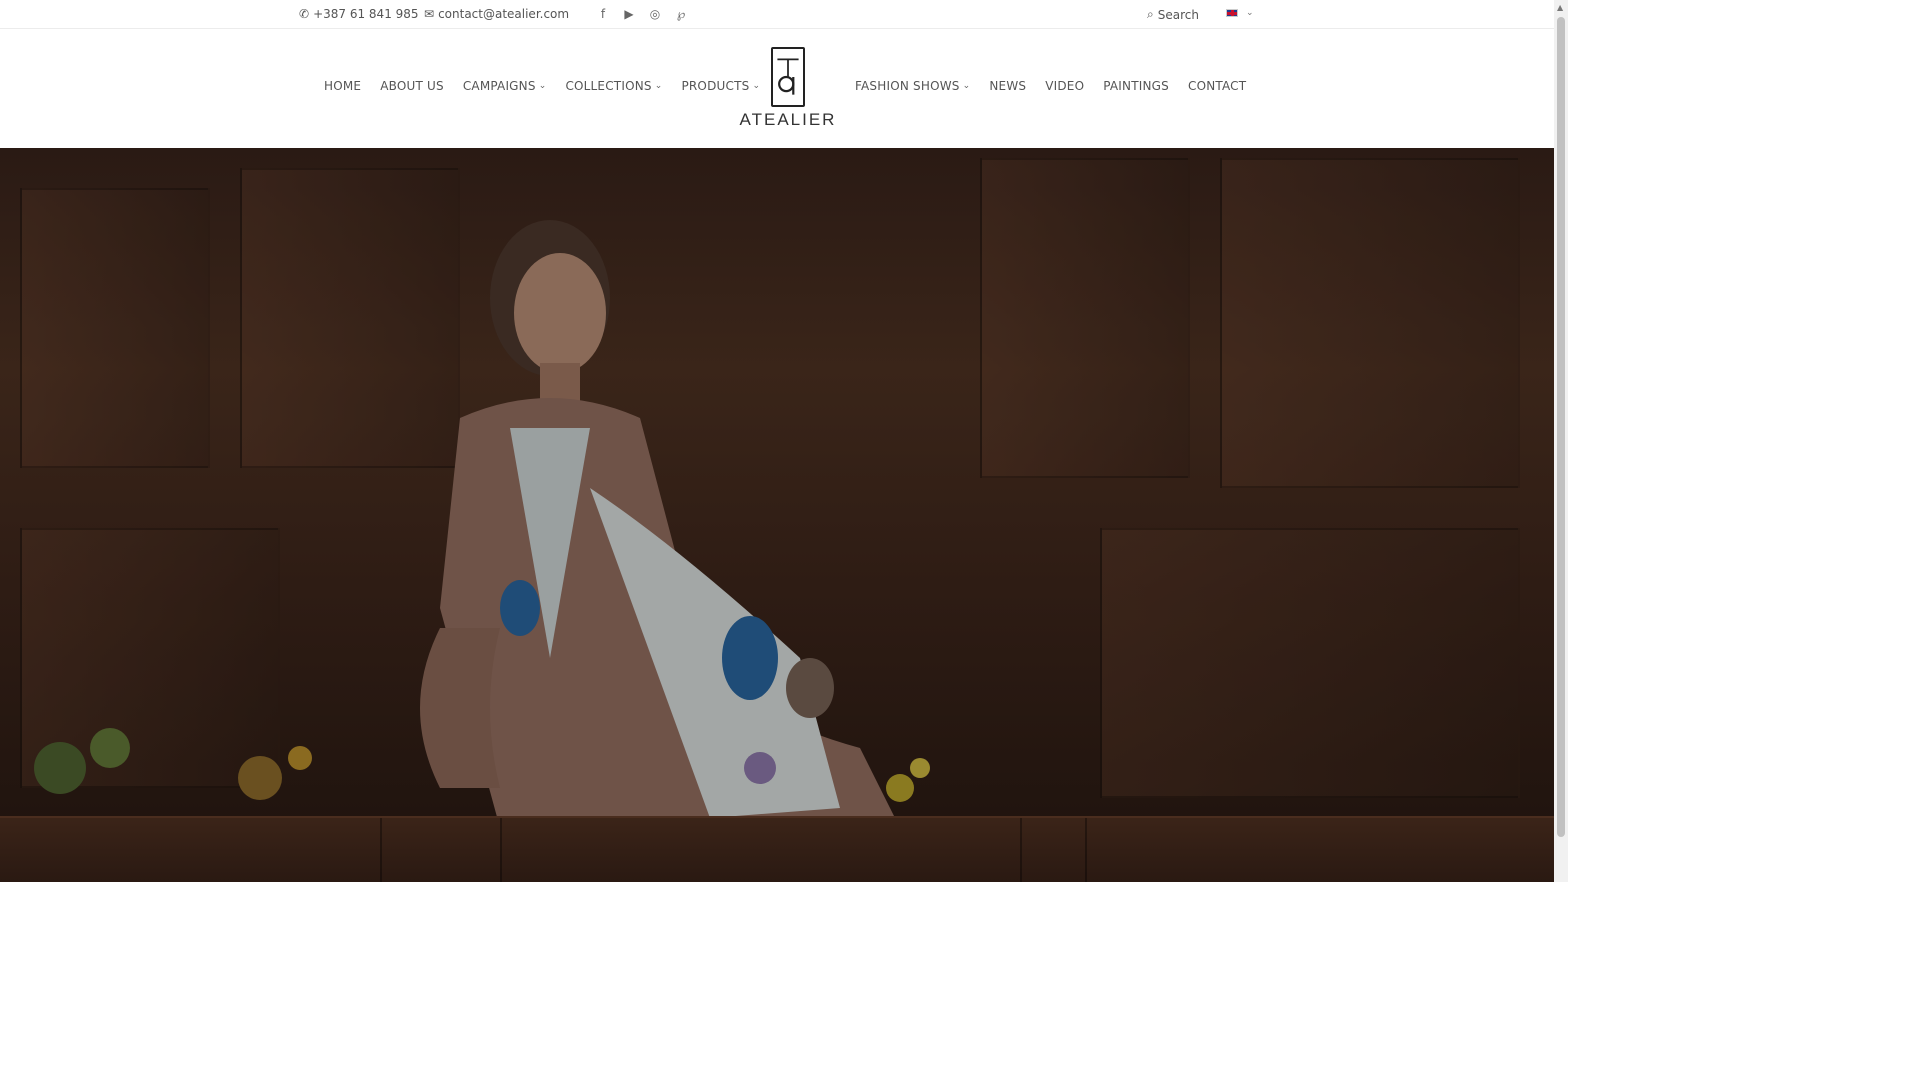  I want to click on scrollbar-thumb, so click(1561, 427).